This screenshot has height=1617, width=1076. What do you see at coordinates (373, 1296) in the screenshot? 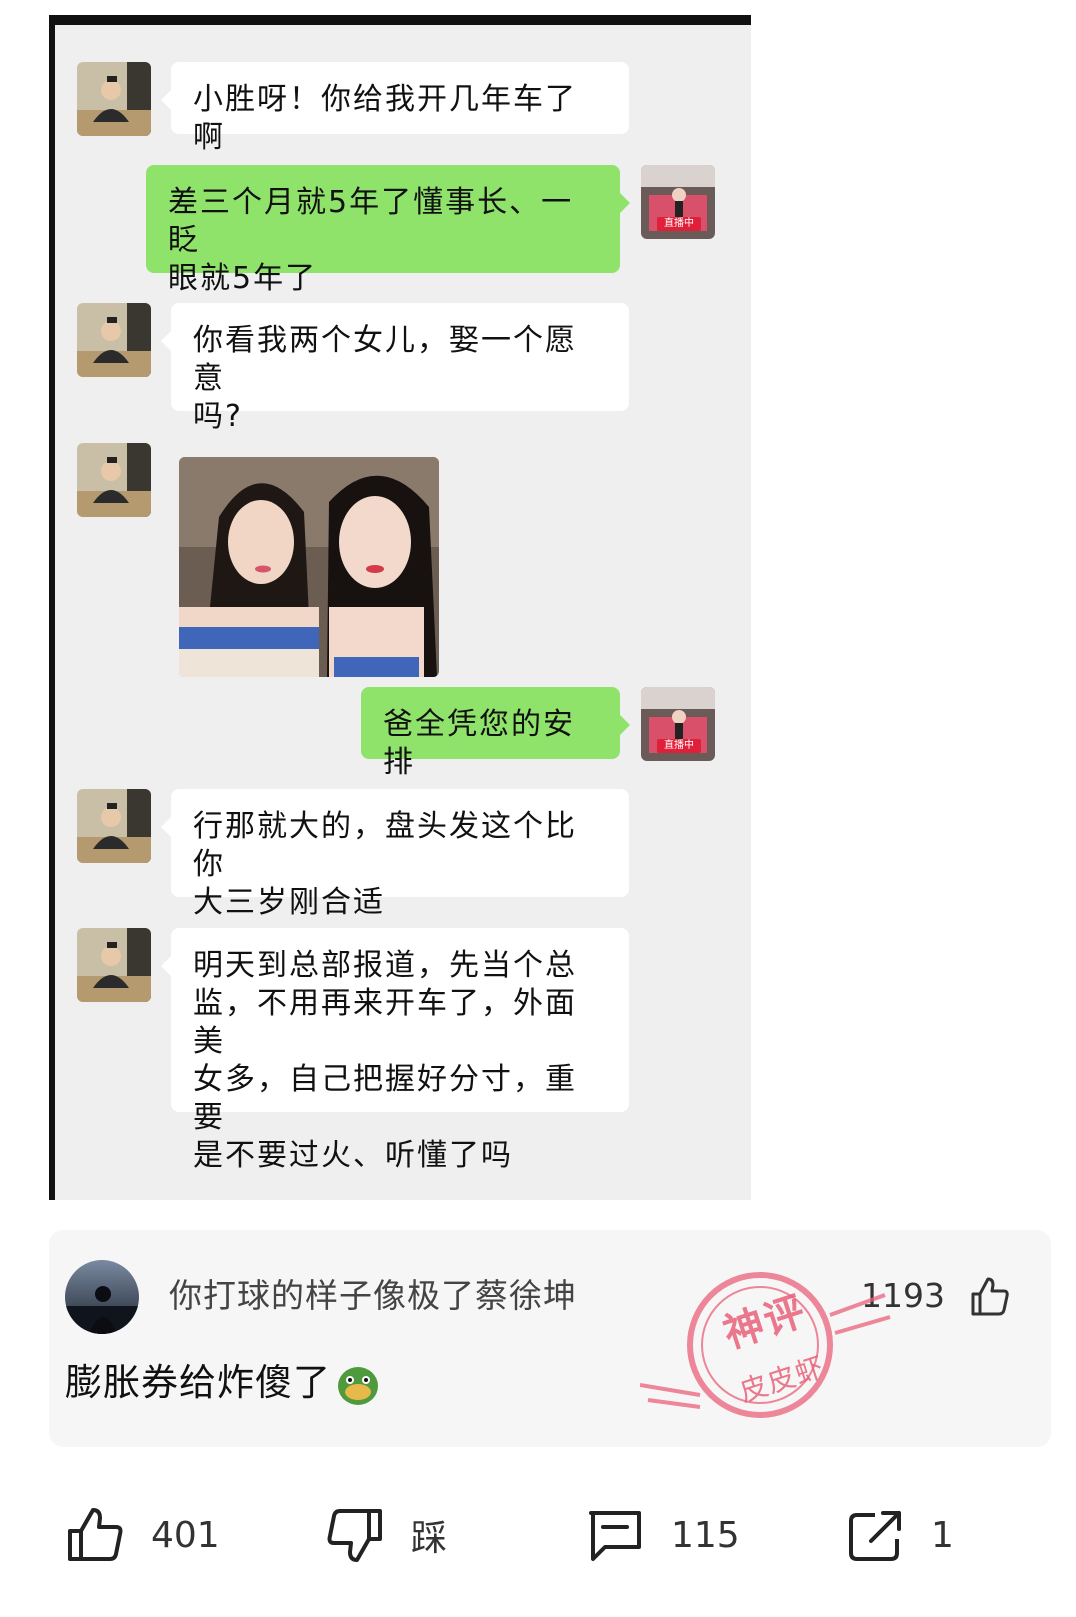
I see `commenter-username: 你打球的样子像极了蔡徐坤` at bounding box center [373, 1296].